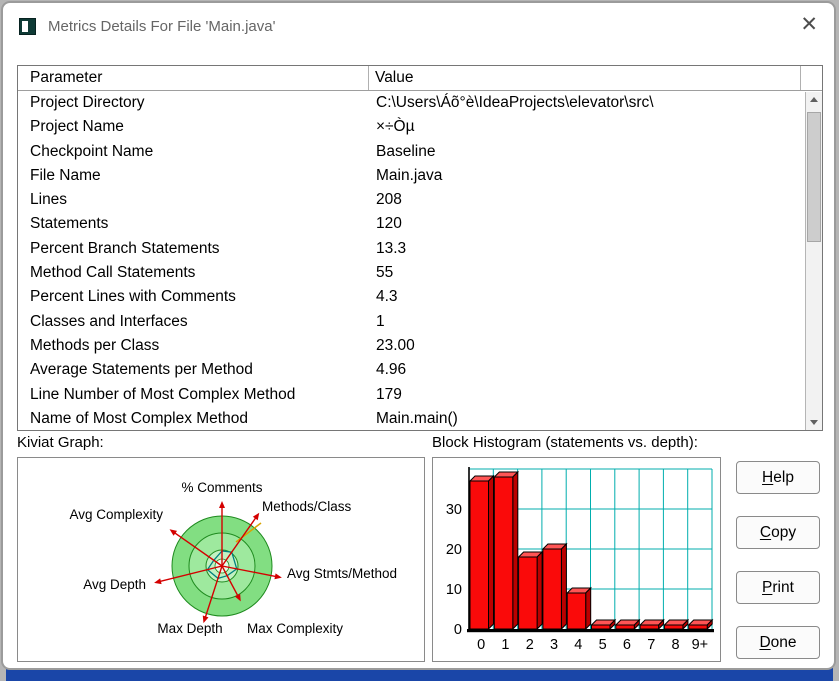 Image resolution: width=839 pixels, height=681 pixels. What do you see at coordinates (116, 514) in the screenshot?
I see `kiviat-axis-label: Avg Complexity` at bounding box center [116, 514].